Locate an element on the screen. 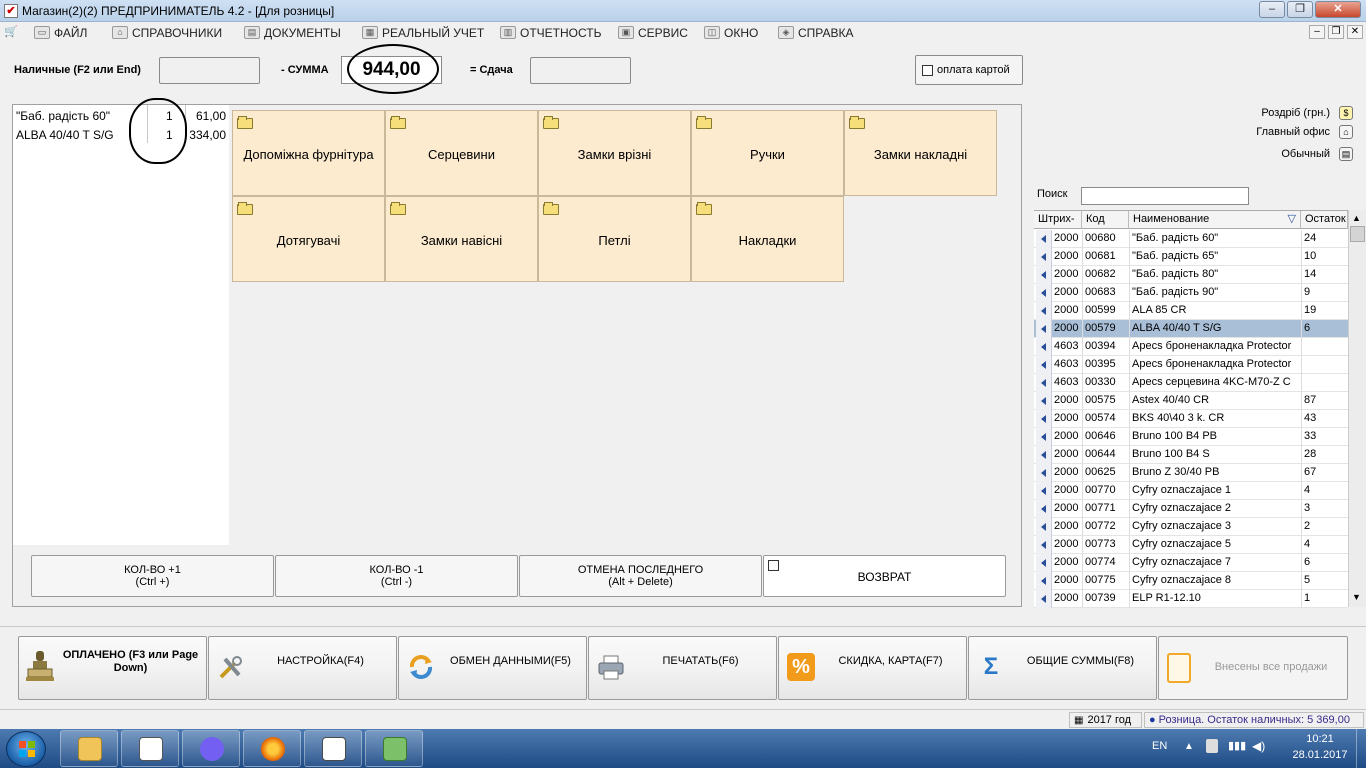  grid-row: 2000 00644 Bruno 100 B4 S 28 is located at coordinates (1191, 455).